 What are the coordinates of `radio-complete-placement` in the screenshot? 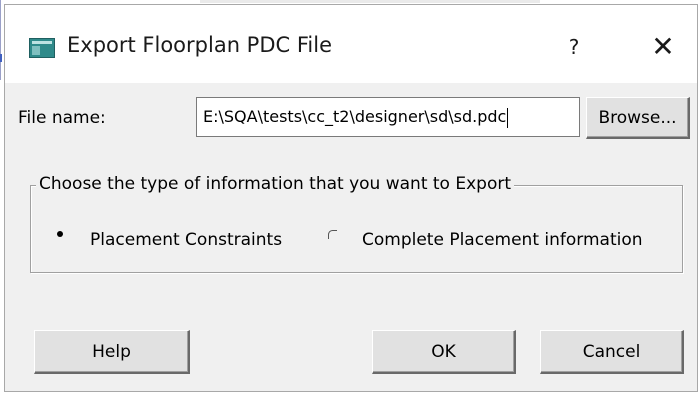 It's located at (332, 234).